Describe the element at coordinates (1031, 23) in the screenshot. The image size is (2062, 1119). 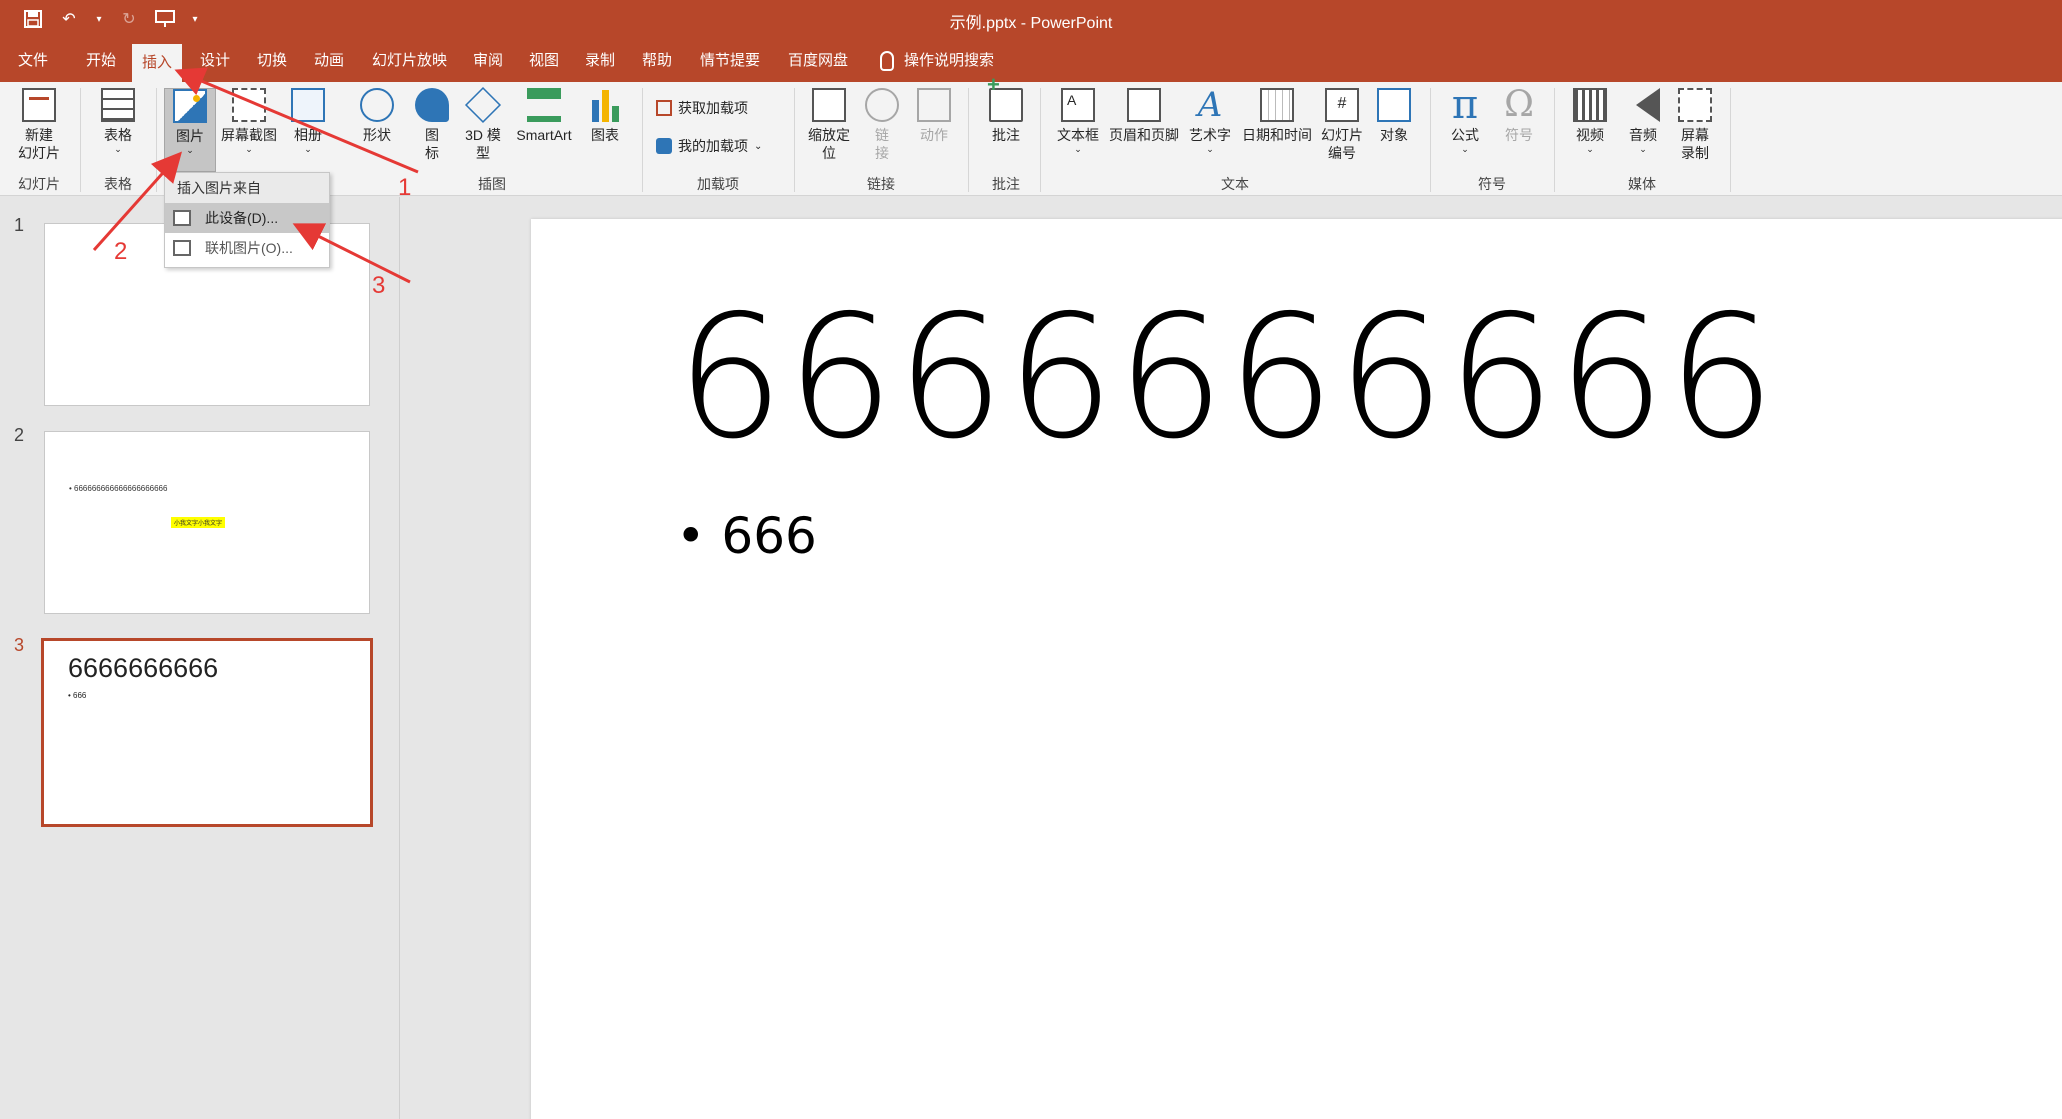
I see `window-title: 示例.pptx - PowerPoint` at that location.